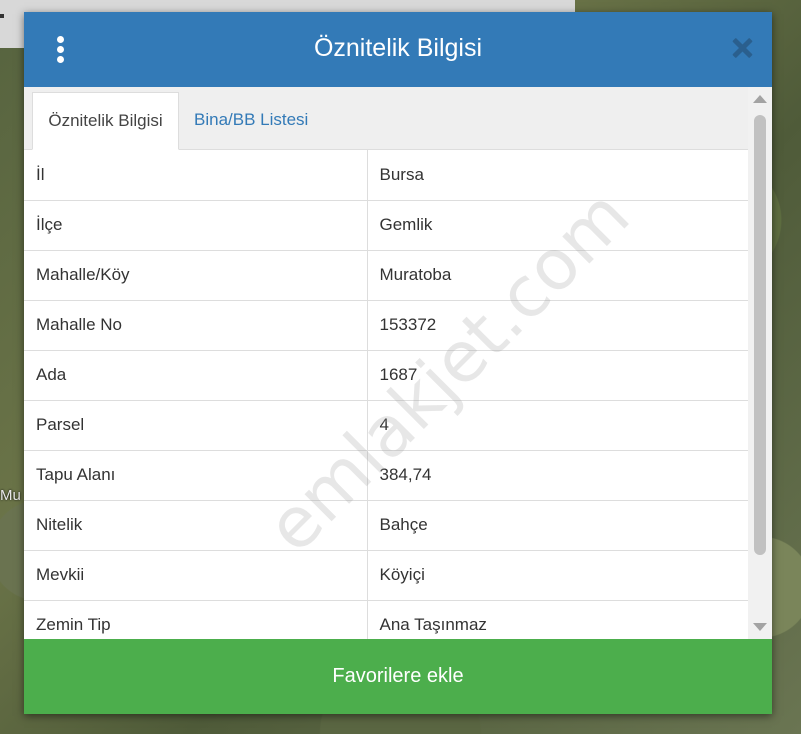 The height and width of the screenshot is (734, 801). I want to click on add-to-favorites-button: Favorilere ekle, so click(398, 676).